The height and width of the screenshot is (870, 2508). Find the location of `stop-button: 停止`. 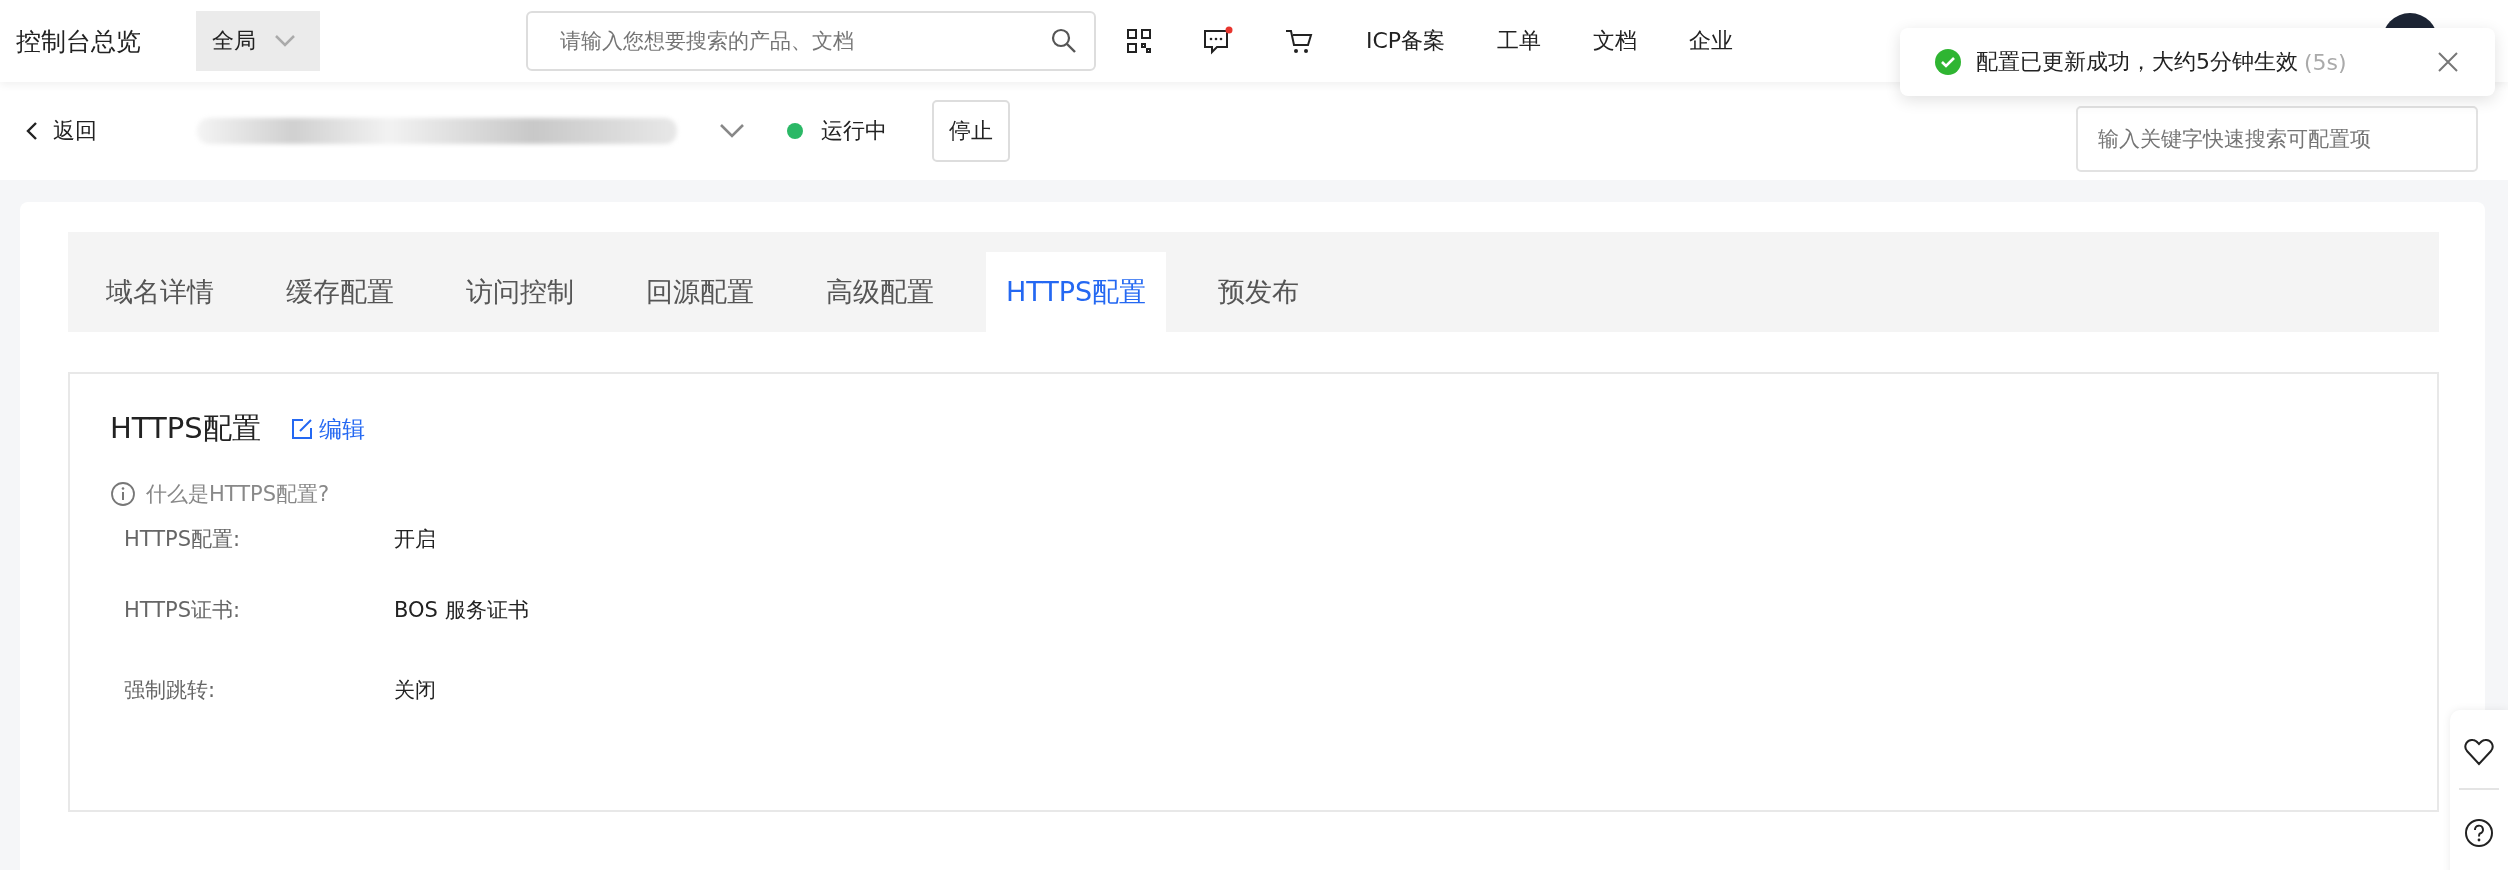

stop-button: 停止 is located at coordinates (971, 131).